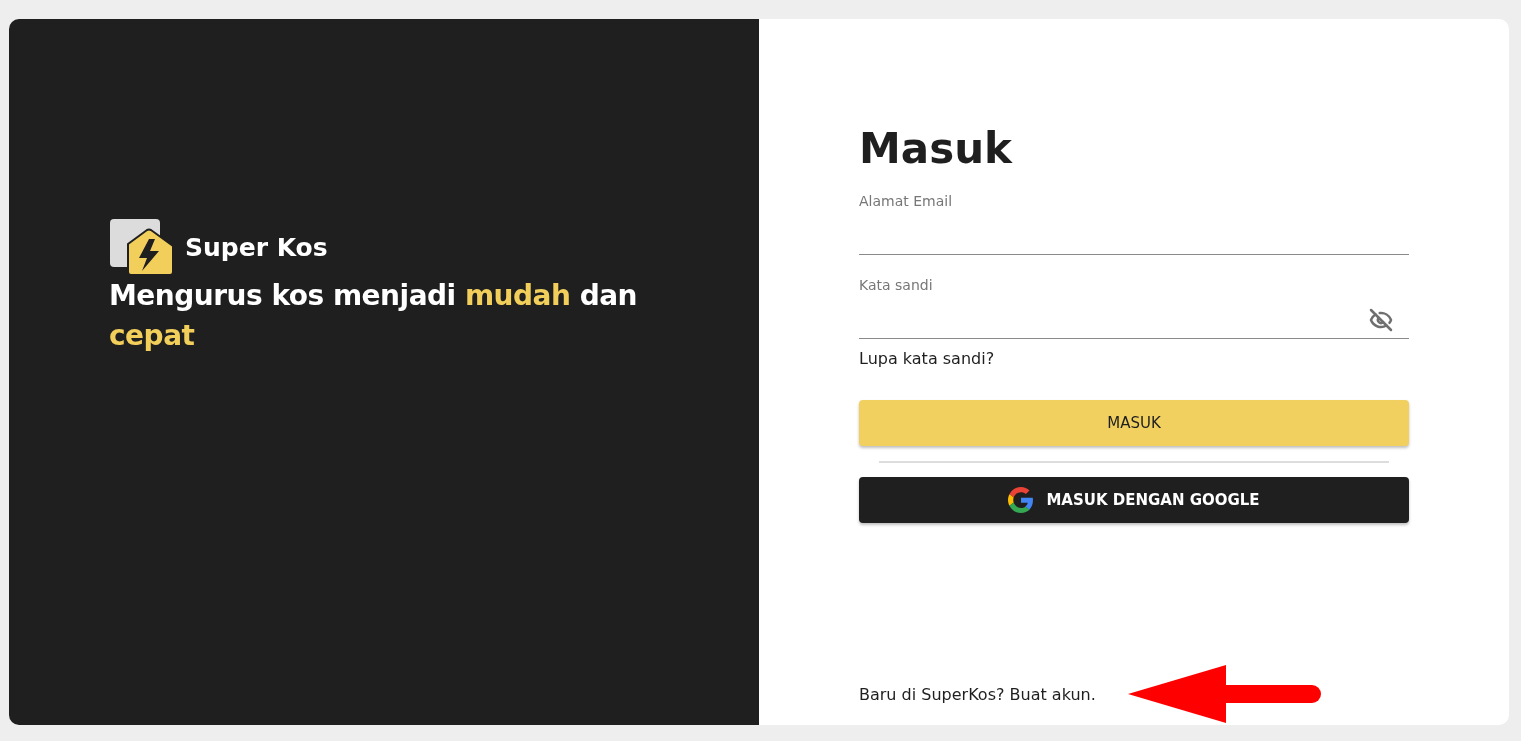 The height and width of the screenshot is (741, 1521). What do you see at coordinates (927, 358) in the screenshot?
I see `forgot-password-link: Lupa kata sandi?` at bounding box center [927, 358].